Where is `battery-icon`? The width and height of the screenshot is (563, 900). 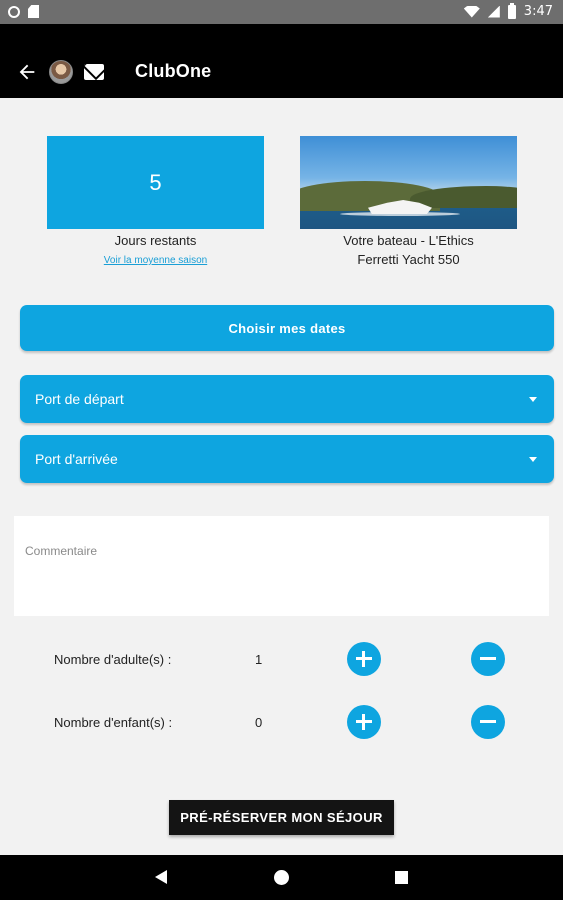 battery-icon is located at coordinates (511, 10).